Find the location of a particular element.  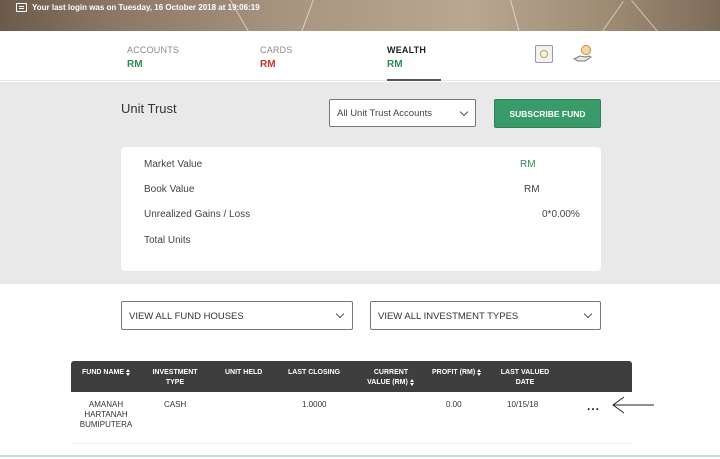

fund-name-line2: HARTANAH is located at coordinates (106, 414).